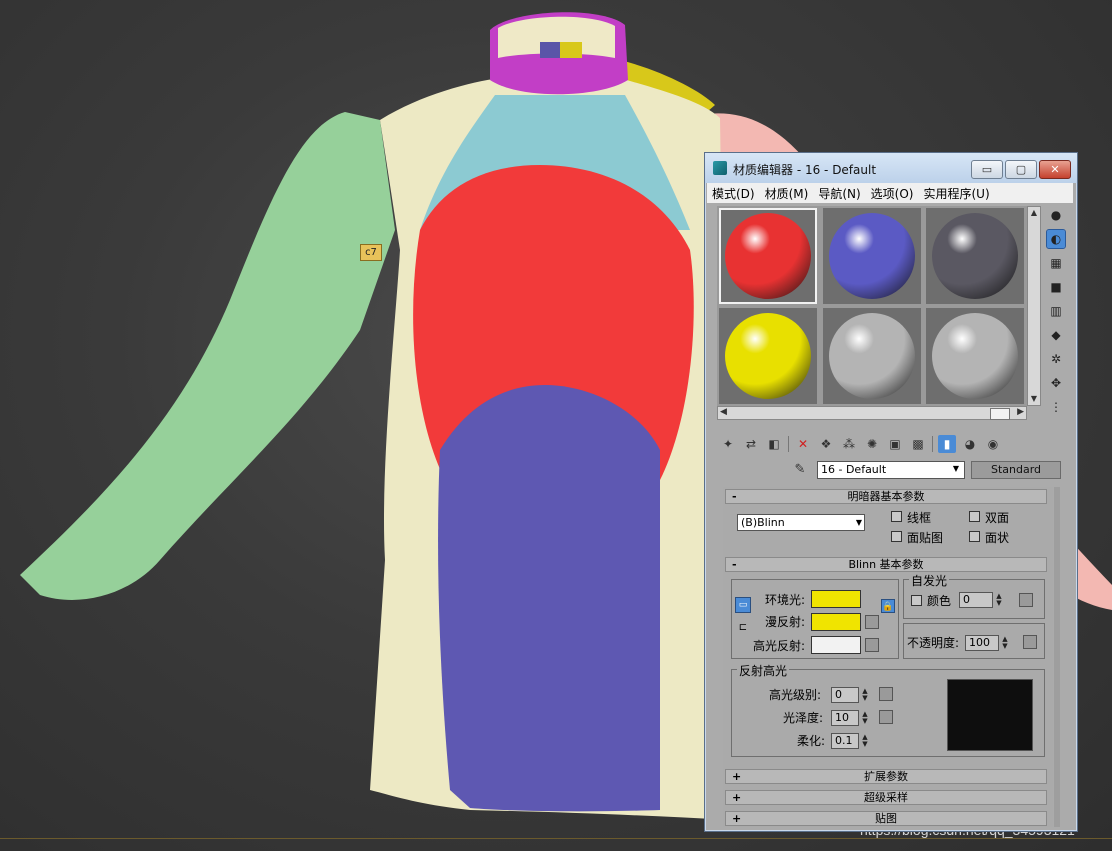 The width and height of the screenshot is (1112, 851). What do you see at coordinates (918, 444) in the screenshot?
I see `show-end-result-icon: ▩` at bounding box center [918, 444].